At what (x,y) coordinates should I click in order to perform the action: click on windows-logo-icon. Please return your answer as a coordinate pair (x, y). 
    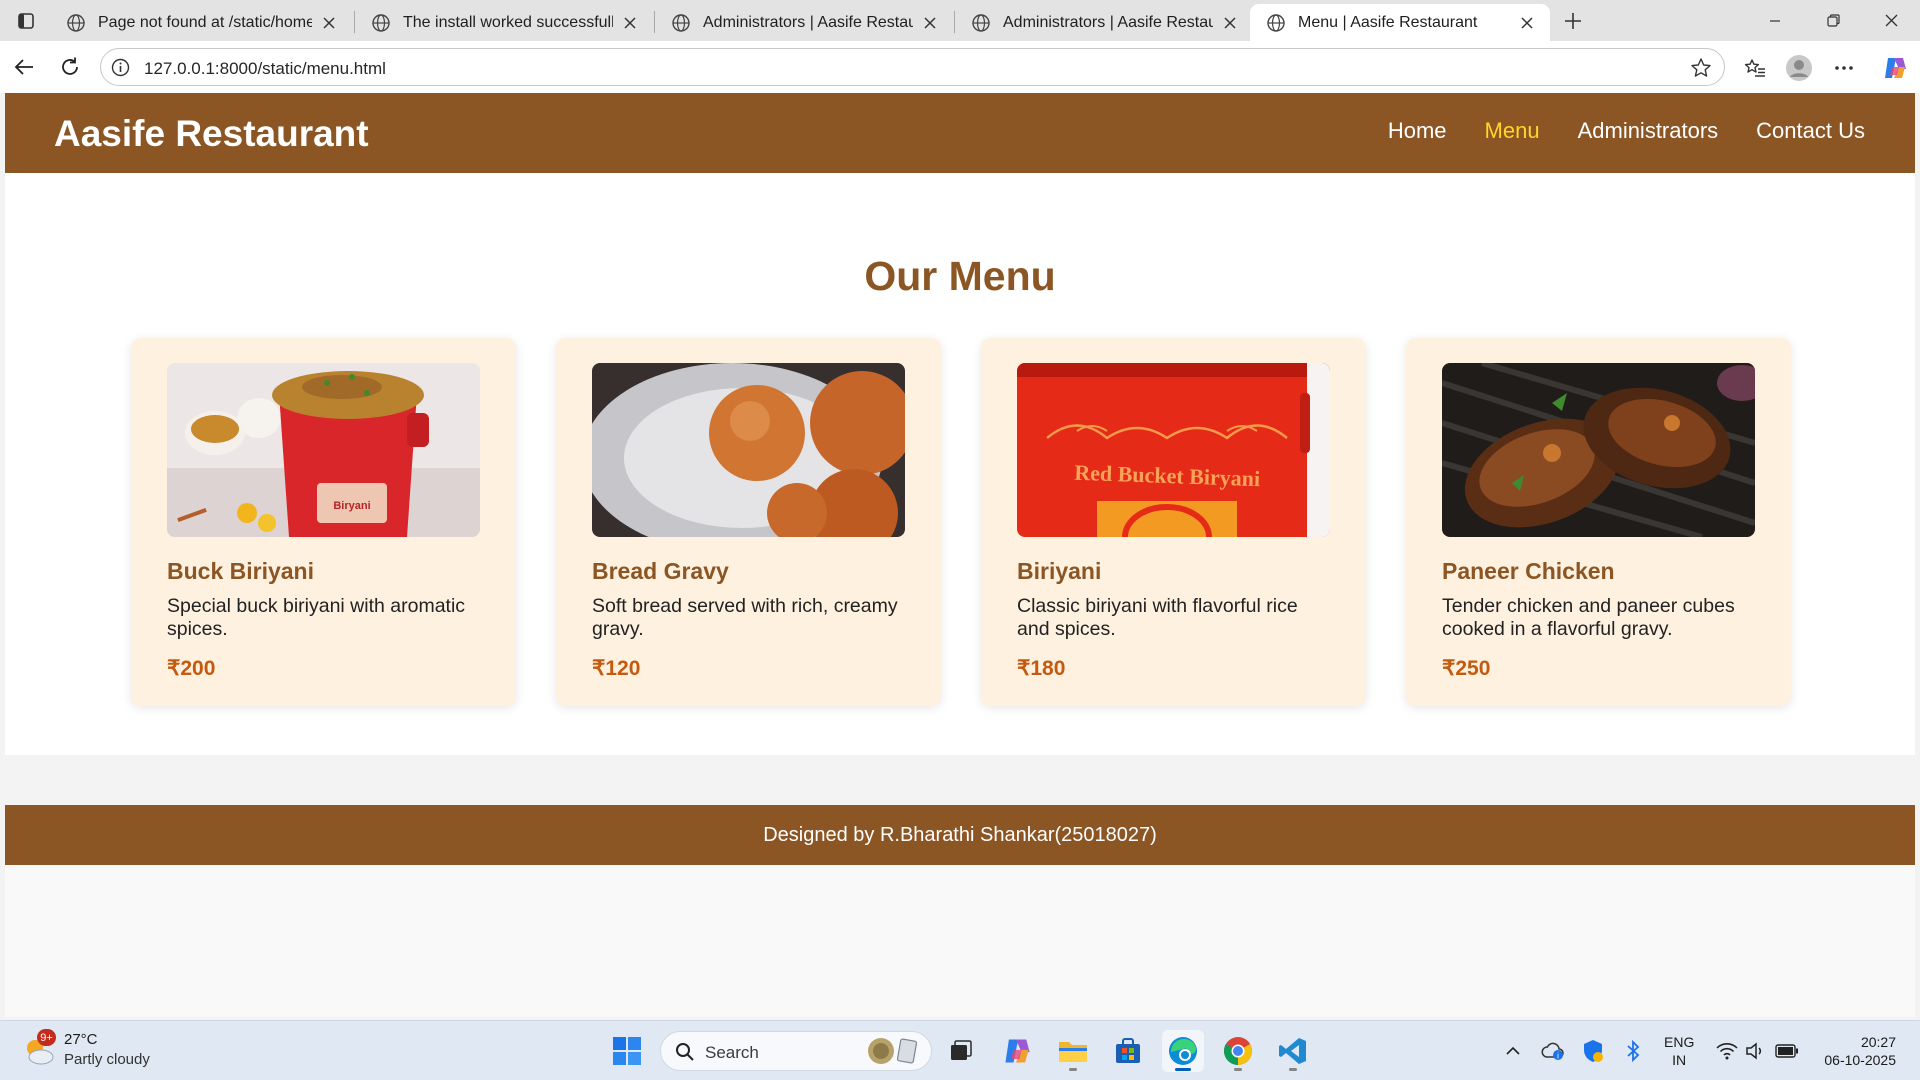
    Looking at the image, I should click on (627, 1051).